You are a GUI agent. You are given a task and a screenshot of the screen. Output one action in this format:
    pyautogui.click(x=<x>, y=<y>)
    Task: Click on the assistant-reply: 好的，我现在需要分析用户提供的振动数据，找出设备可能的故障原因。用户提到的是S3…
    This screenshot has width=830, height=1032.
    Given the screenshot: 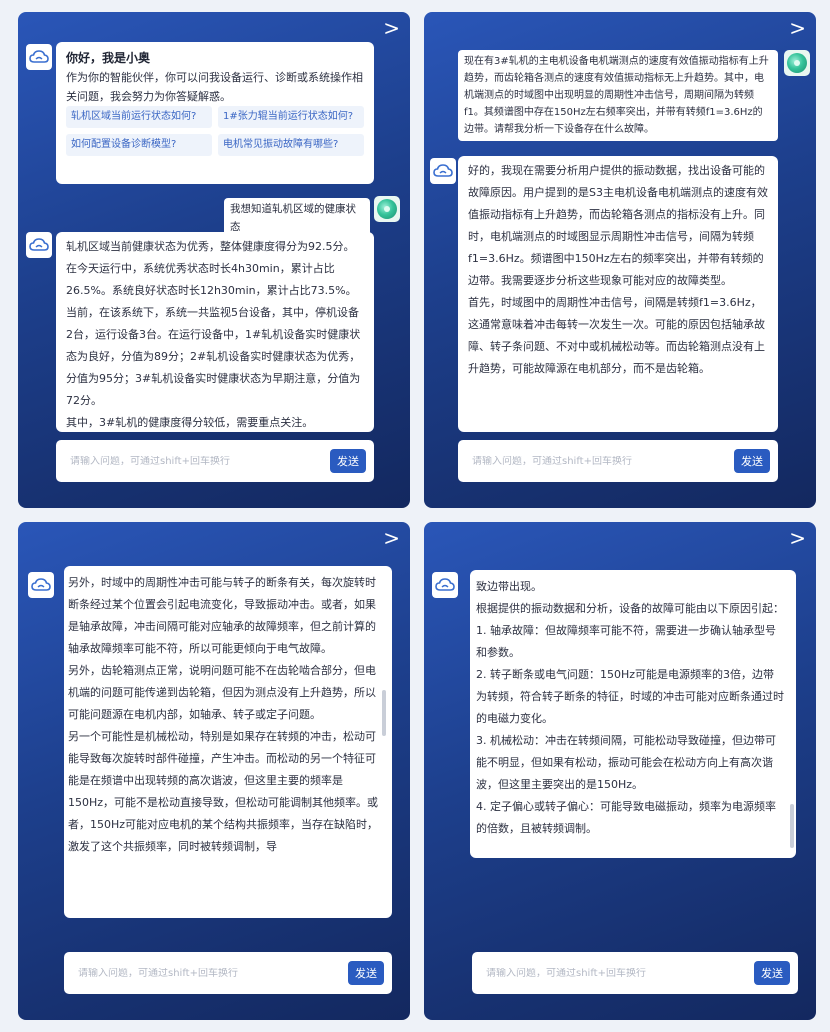 What is the action you would take?
    pyautogui.click(x=618, y=294)
    